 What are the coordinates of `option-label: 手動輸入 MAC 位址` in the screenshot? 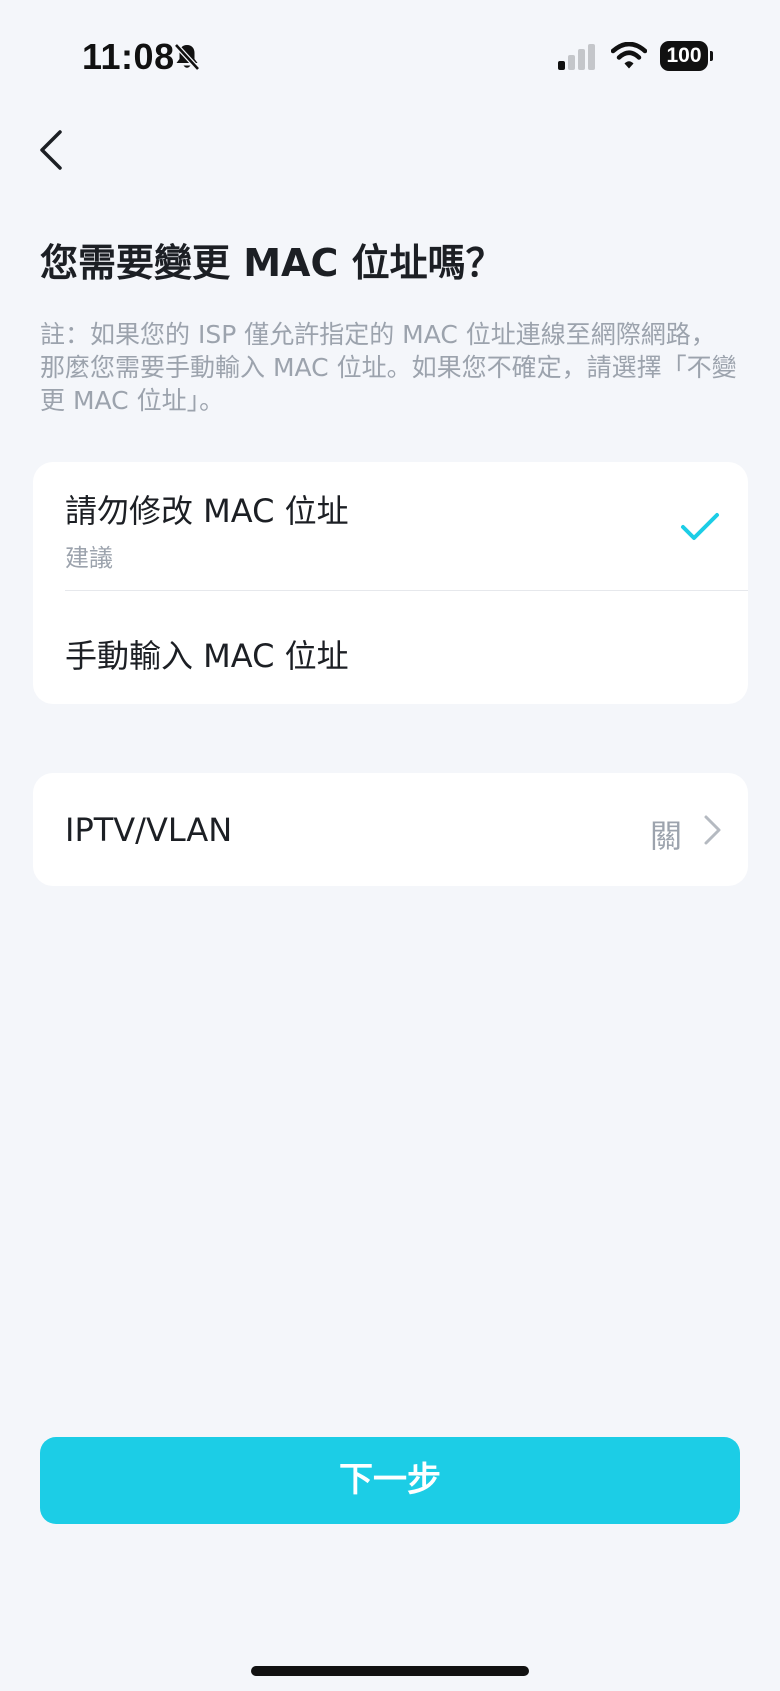 It's located at (207, 656).